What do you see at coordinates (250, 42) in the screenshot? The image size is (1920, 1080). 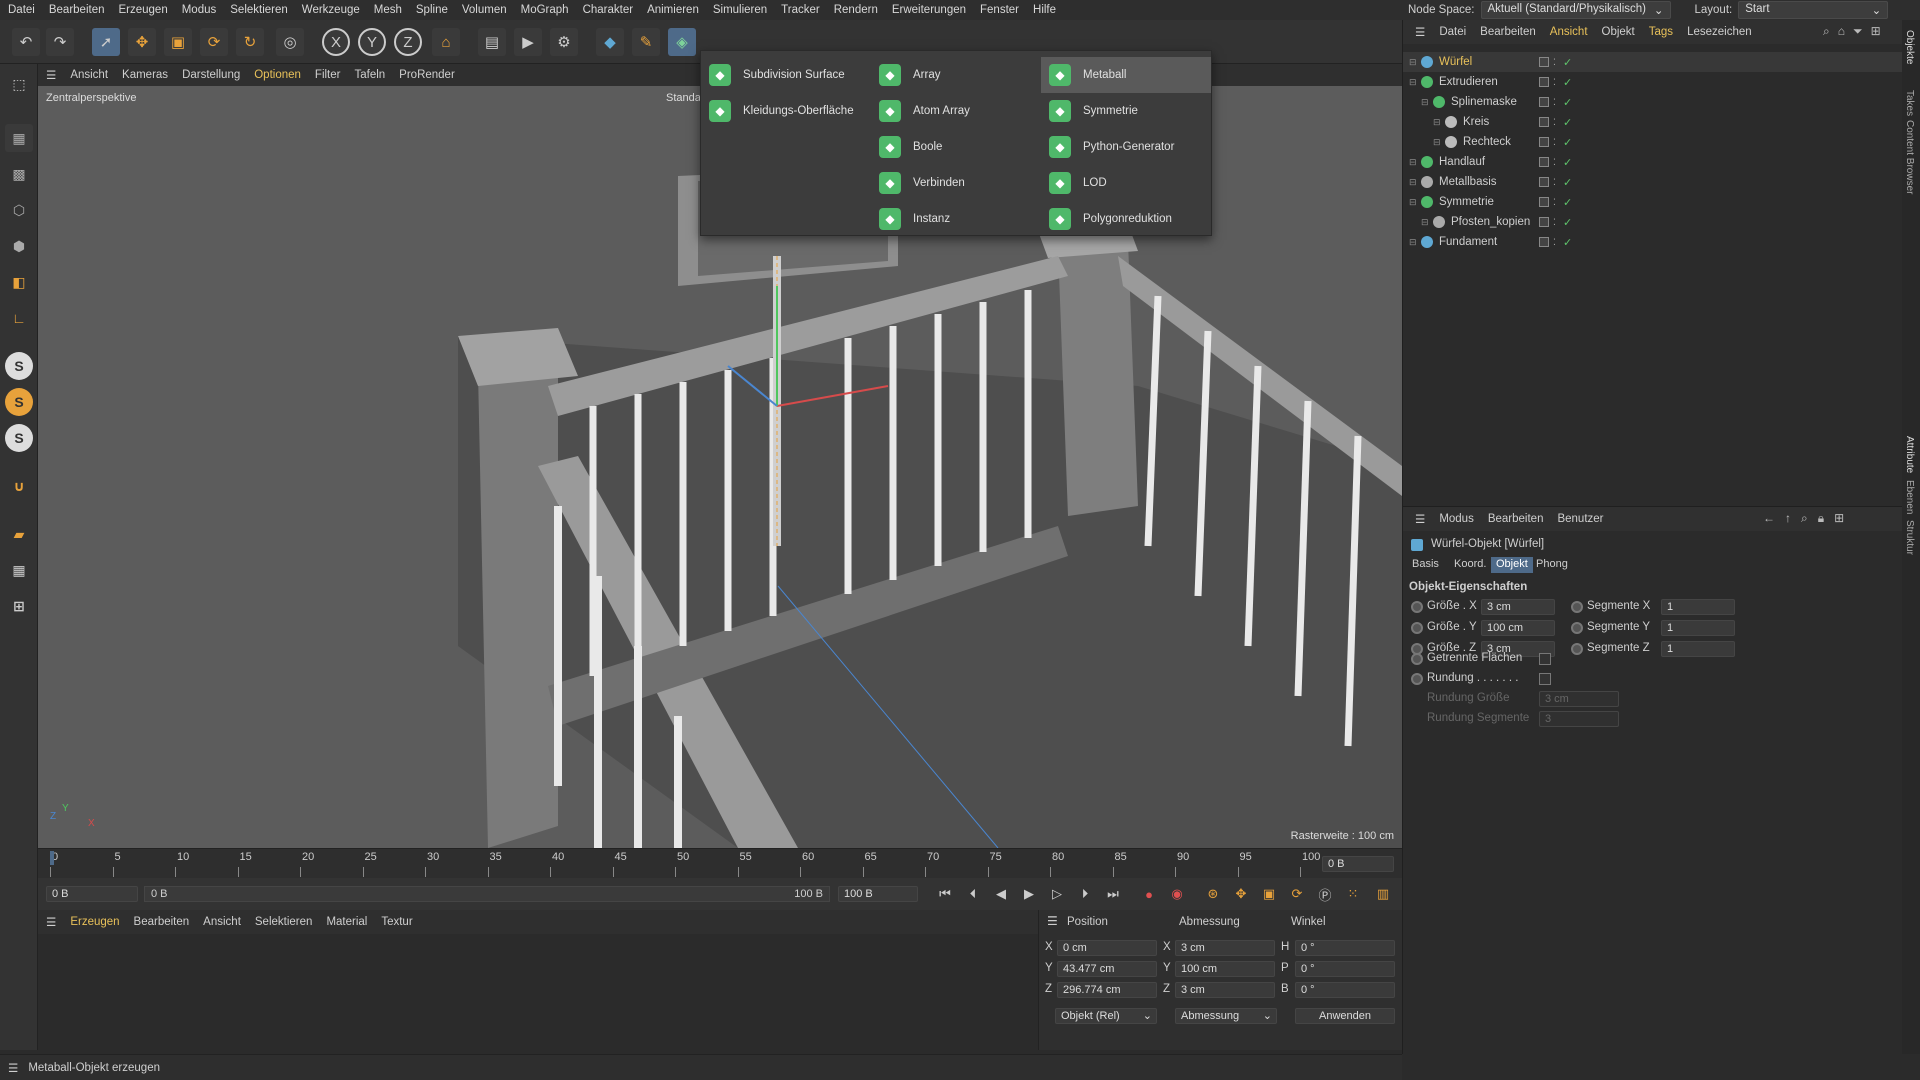 I see `recent-tools-button: ↻` at bounding box center [250, 42].